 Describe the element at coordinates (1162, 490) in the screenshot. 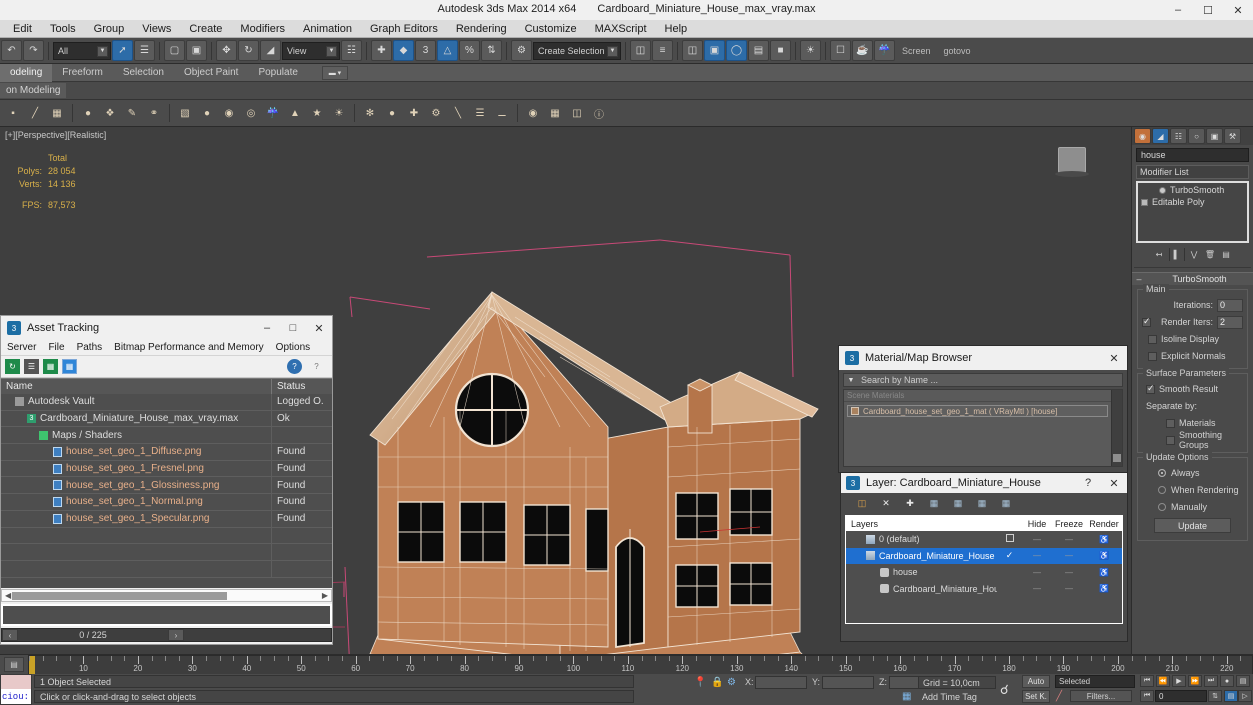

I see `update-when-rendering-radio` at that location.